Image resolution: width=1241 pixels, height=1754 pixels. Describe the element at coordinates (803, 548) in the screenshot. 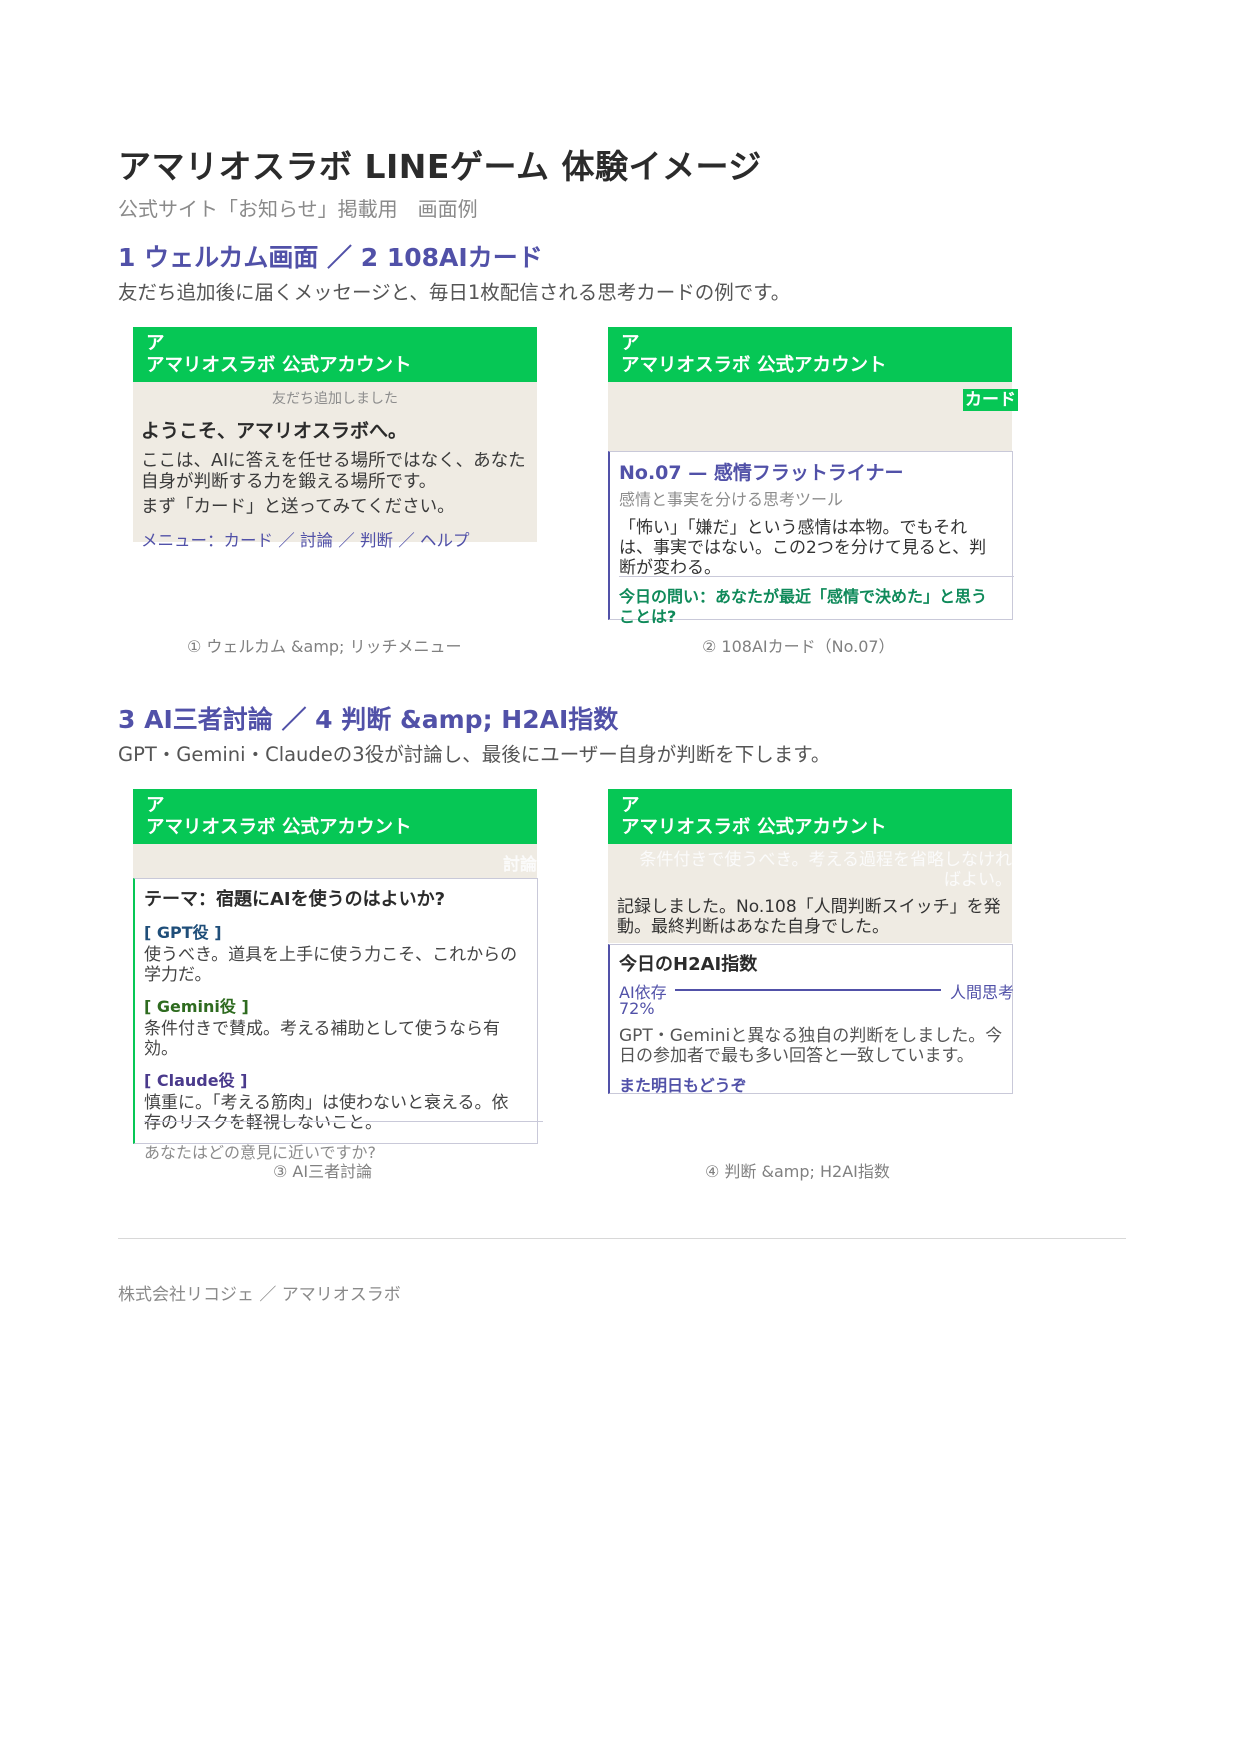

I see `card-body-line: は、事実ではない。この2つを分けて見ると、判` at that location.